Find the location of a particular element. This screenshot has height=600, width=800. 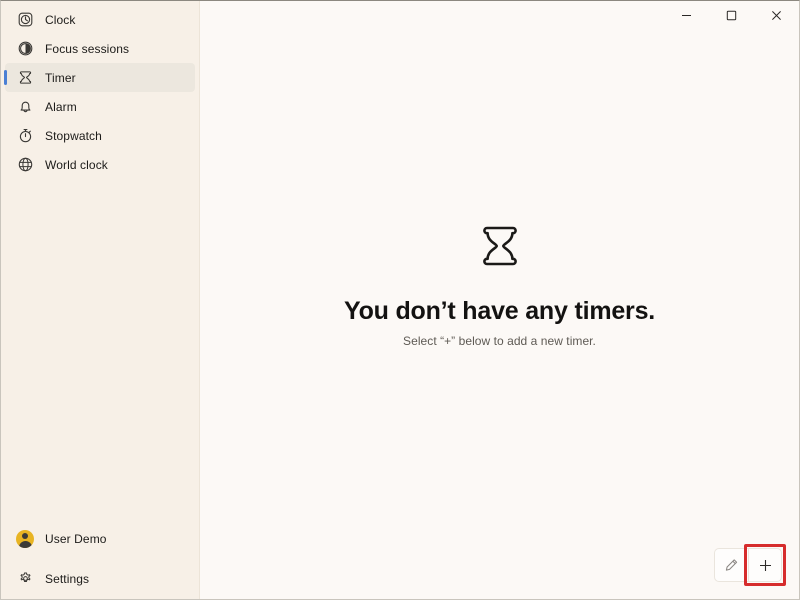

minimize-button is located at coordinates (686, 15).